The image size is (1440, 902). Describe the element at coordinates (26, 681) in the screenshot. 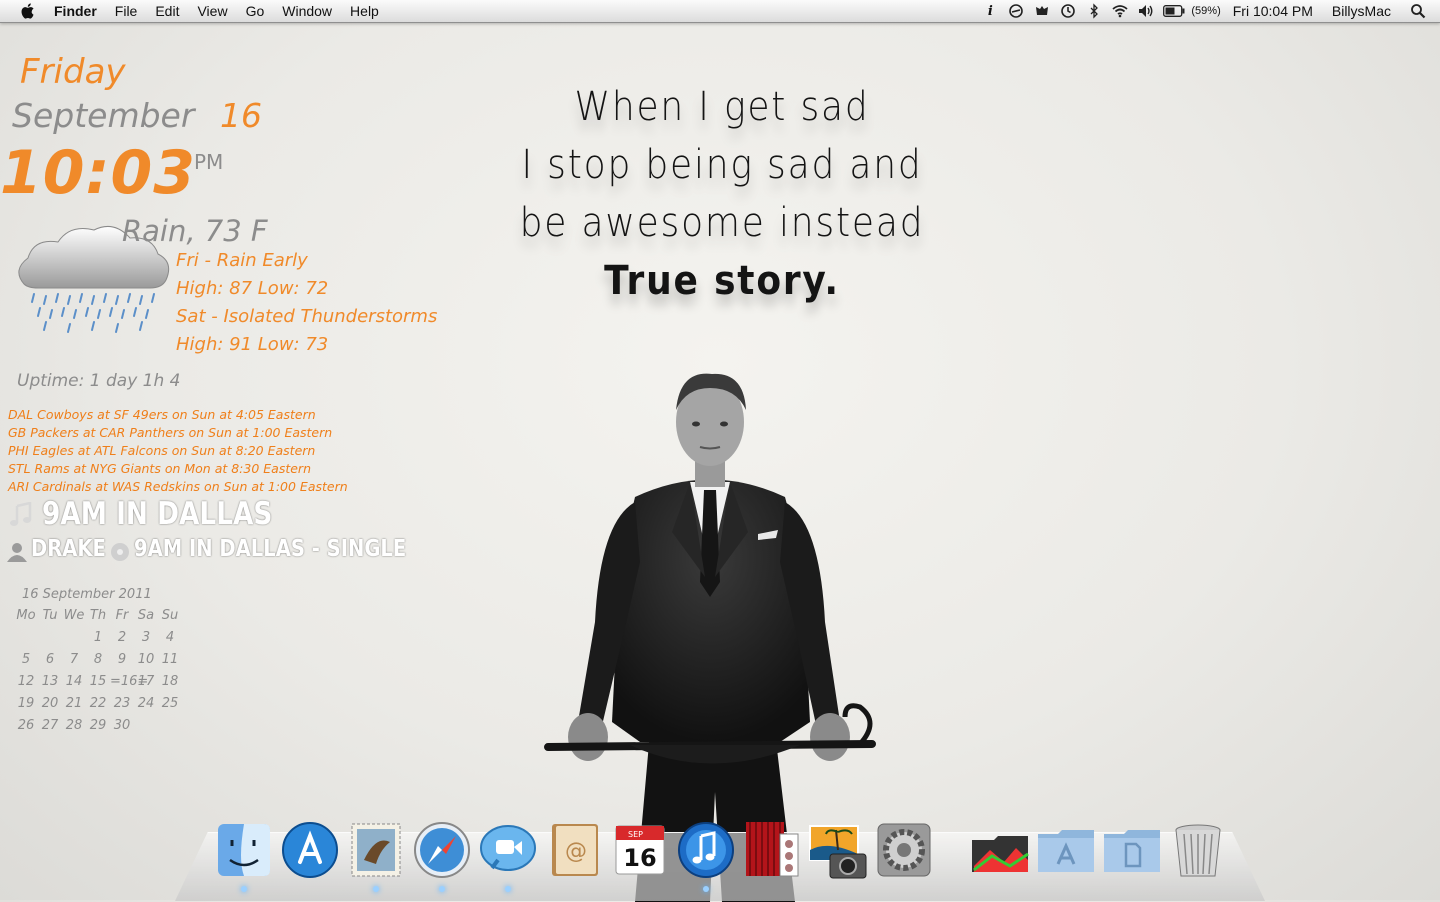

I see `calendar-day: 12` at that location.